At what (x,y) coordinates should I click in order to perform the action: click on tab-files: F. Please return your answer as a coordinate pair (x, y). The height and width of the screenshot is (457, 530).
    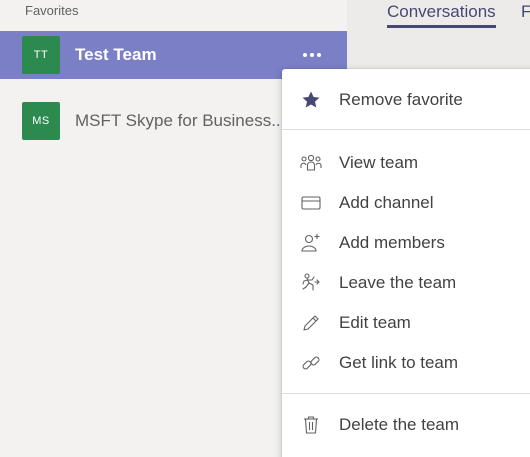
    Looking at the image, I should click on (525, 12).